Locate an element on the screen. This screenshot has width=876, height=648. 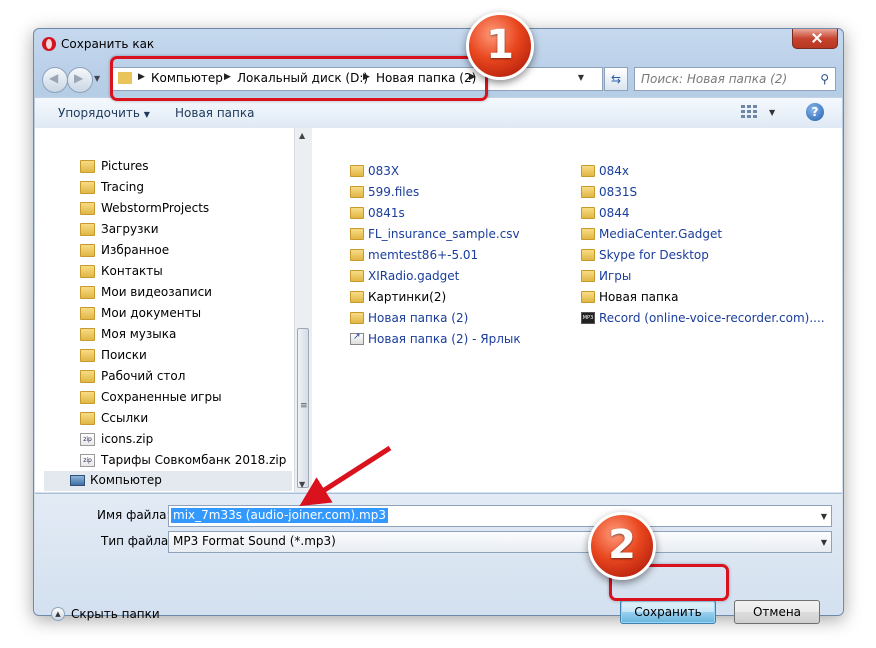
refresh-button: ⇆ is located at coordinates (616, 79).